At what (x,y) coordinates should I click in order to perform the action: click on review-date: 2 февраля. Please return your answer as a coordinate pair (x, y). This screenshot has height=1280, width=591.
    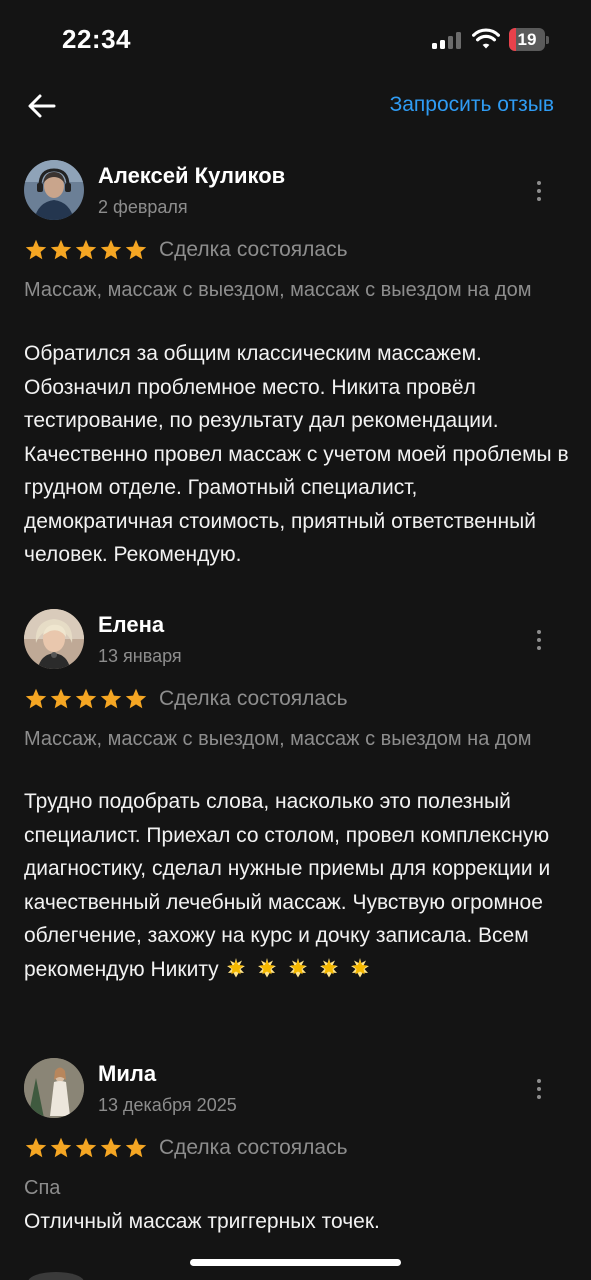
    Looking at the image, I should click on (143, 207).